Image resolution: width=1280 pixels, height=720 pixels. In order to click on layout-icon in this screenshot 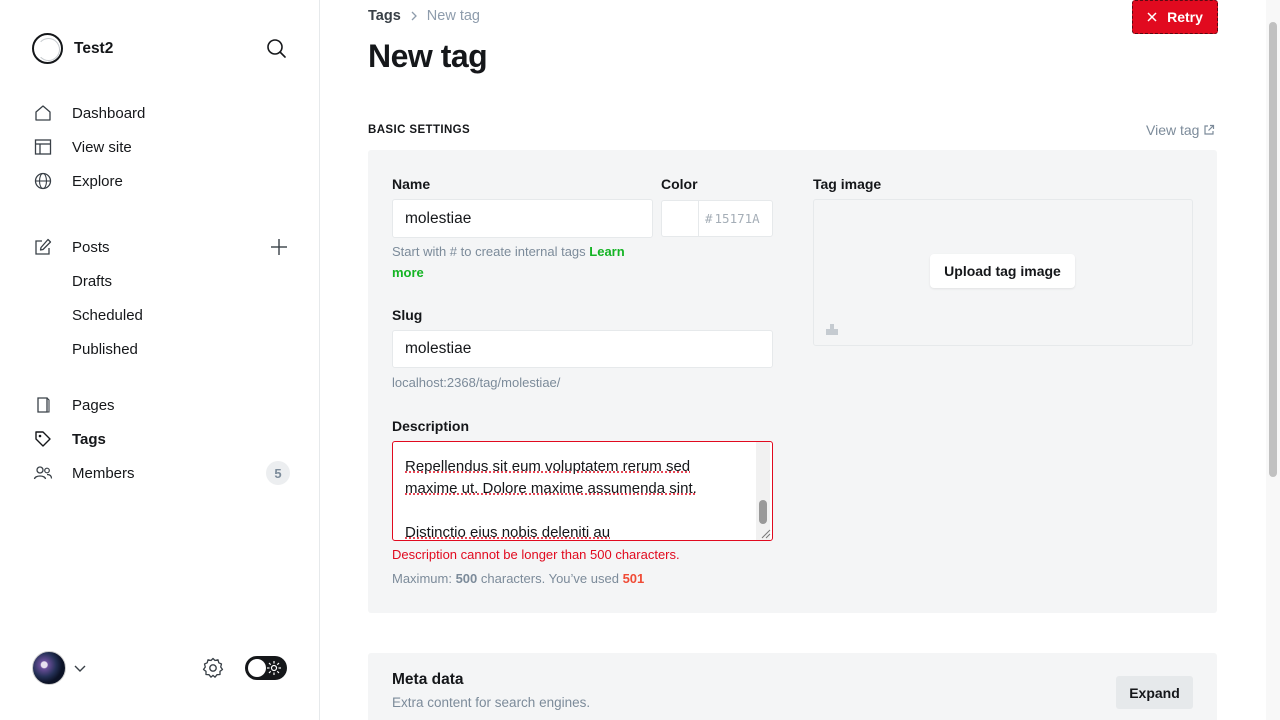, I will do `click(43, 147)`.